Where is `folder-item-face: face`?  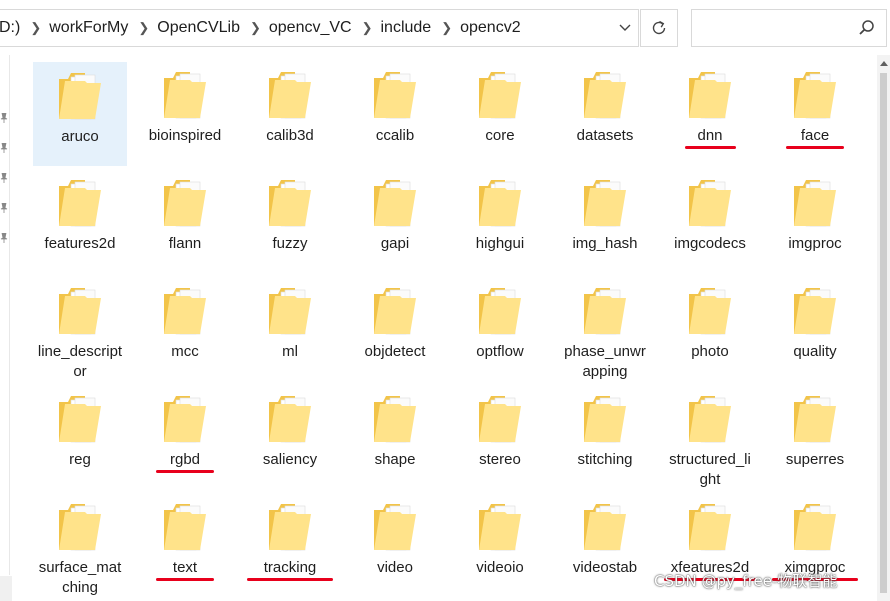
folder-item-face: face is located at coordinates (815, 114).